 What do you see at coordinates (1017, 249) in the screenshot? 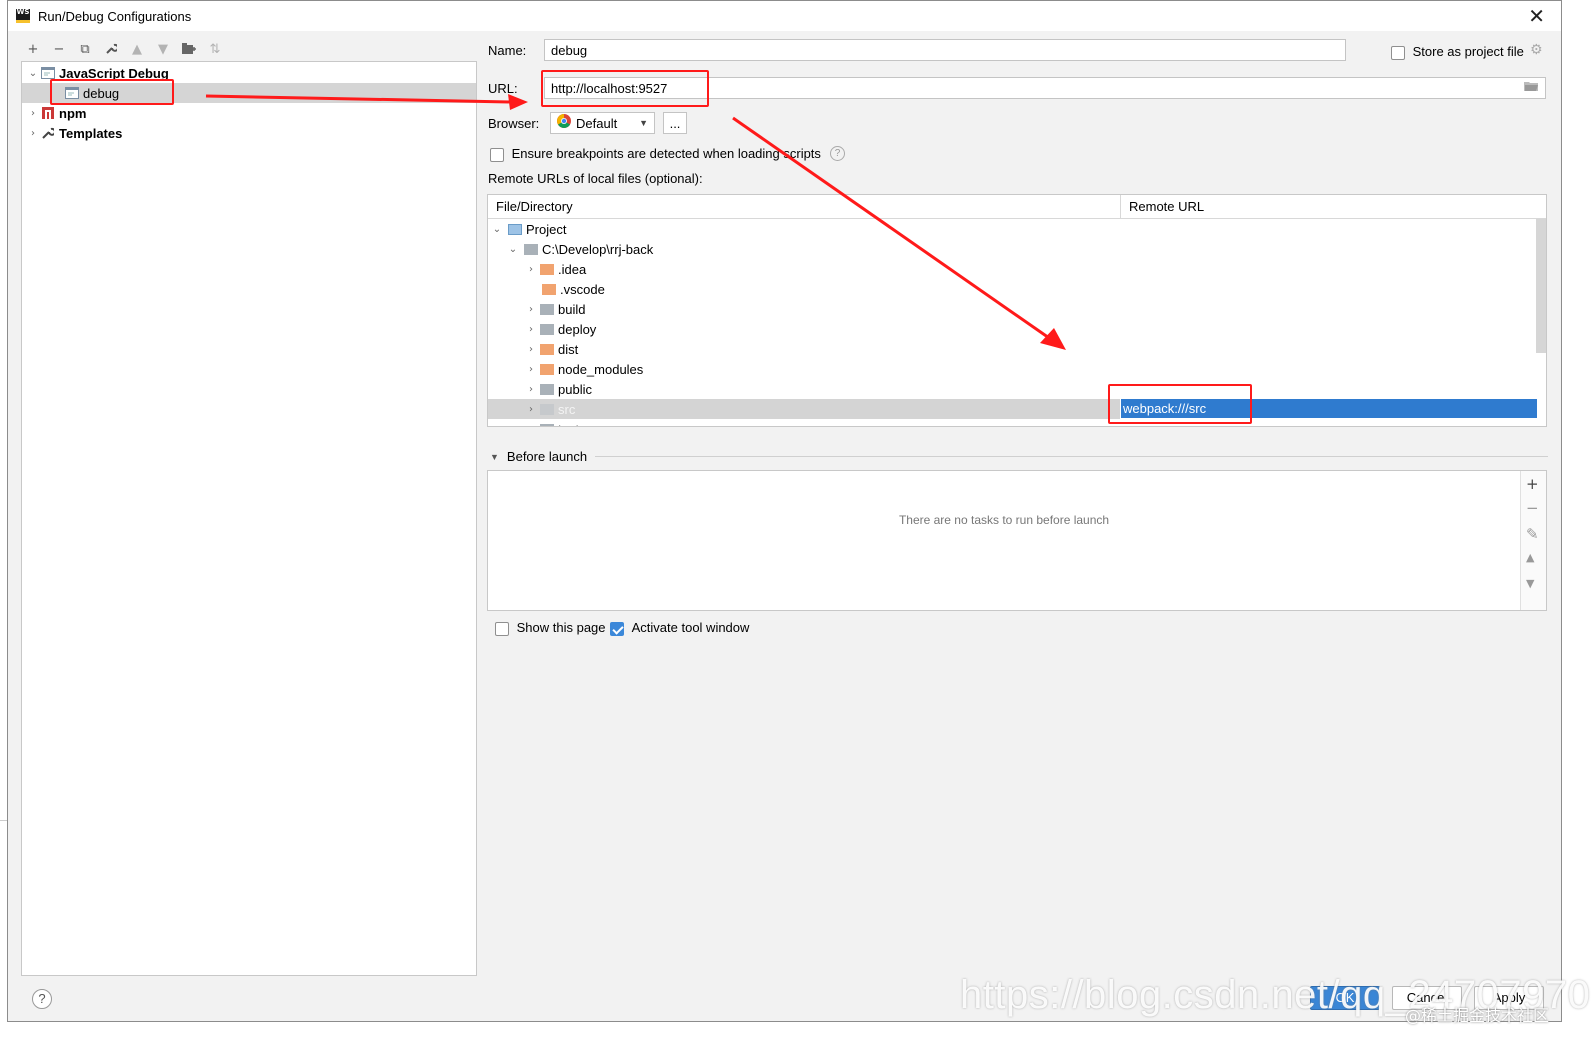
I see `table-row: ⌄ C:\Develop\rrj-back` at bounding box center [1017, 249].